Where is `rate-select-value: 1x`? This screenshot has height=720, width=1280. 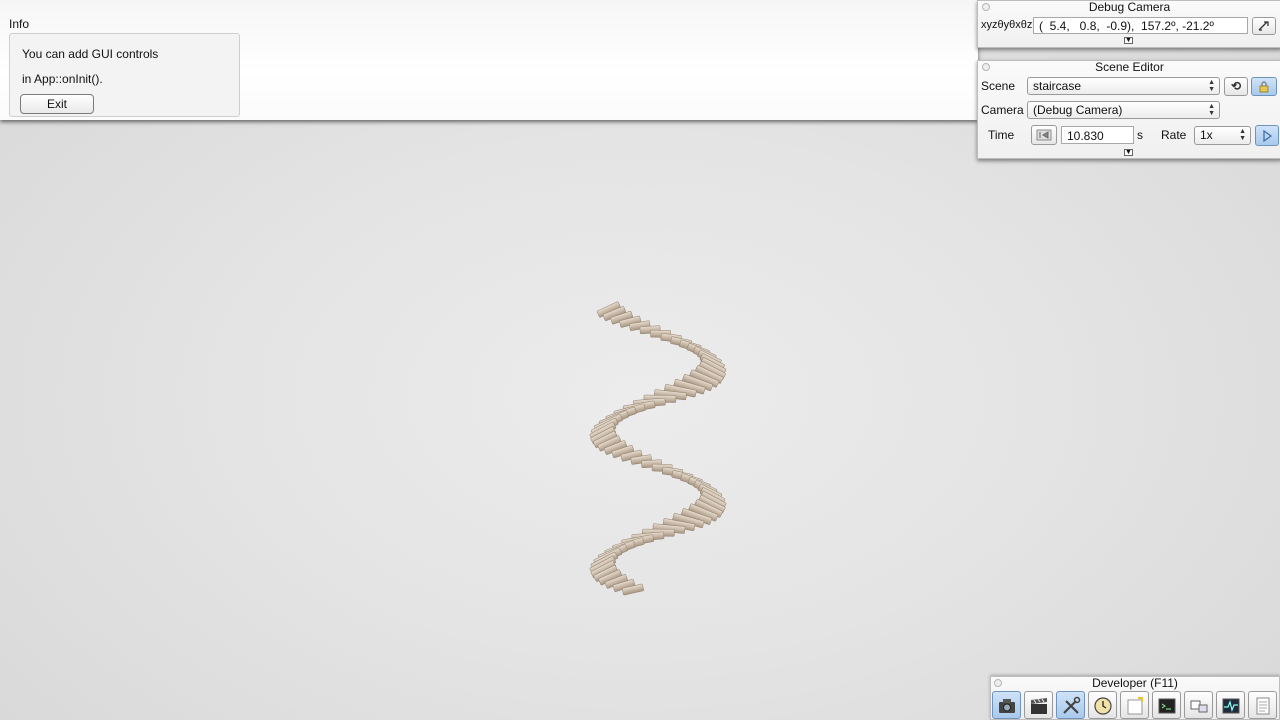 rate-select-value: 1x is located at coordinates (1206, 135).